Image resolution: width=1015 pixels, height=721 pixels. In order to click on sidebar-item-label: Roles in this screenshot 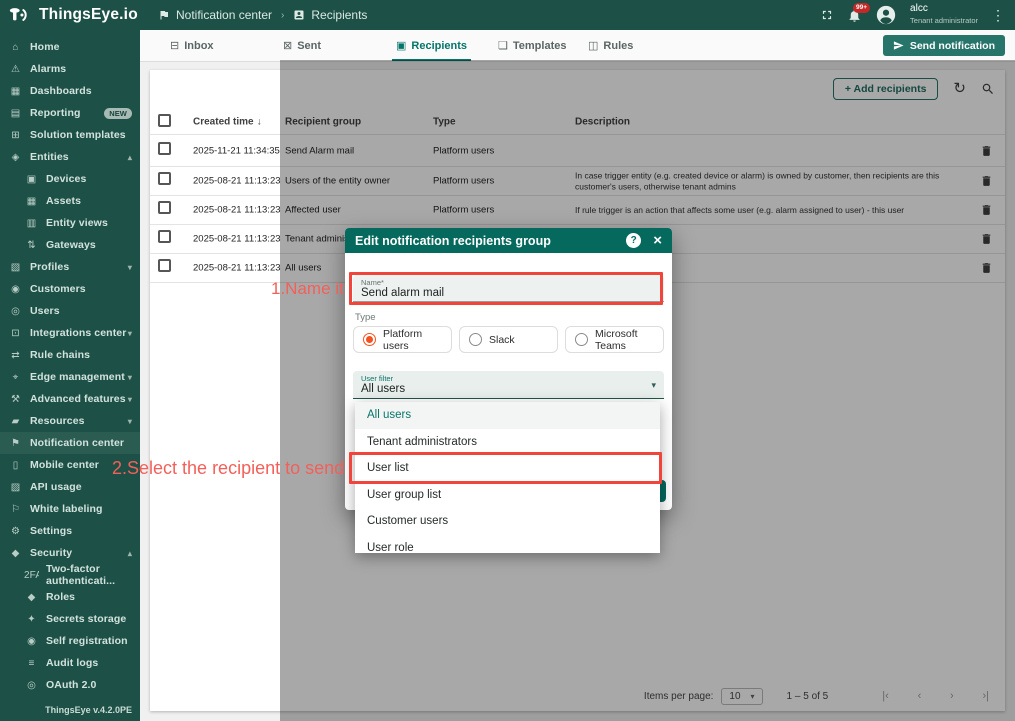, I will do `click(61, 597)`.